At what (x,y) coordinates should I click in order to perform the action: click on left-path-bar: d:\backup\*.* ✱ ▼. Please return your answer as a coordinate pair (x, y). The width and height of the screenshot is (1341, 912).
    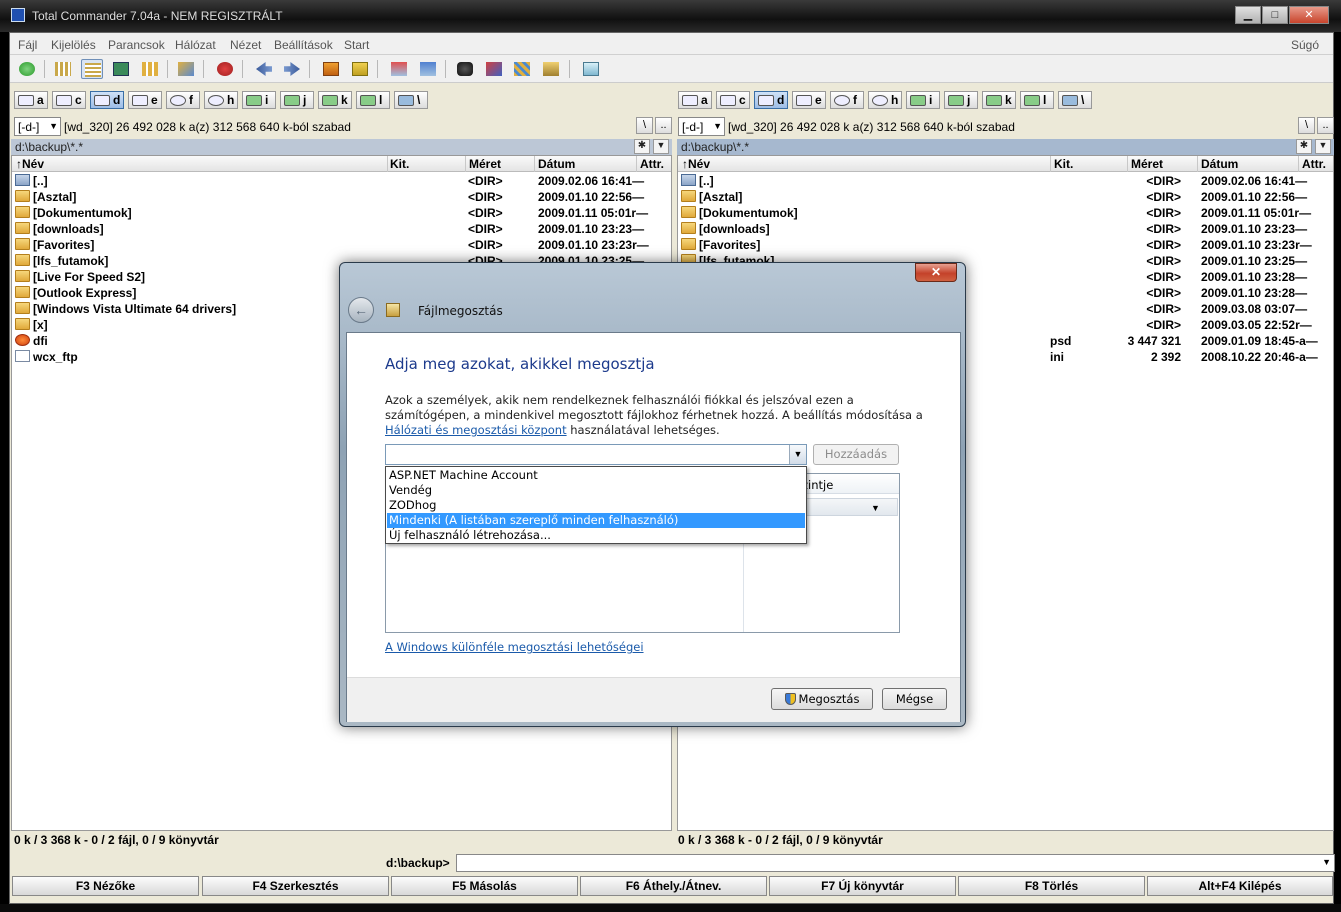
    Looking at the image, I should click on (341, 147).